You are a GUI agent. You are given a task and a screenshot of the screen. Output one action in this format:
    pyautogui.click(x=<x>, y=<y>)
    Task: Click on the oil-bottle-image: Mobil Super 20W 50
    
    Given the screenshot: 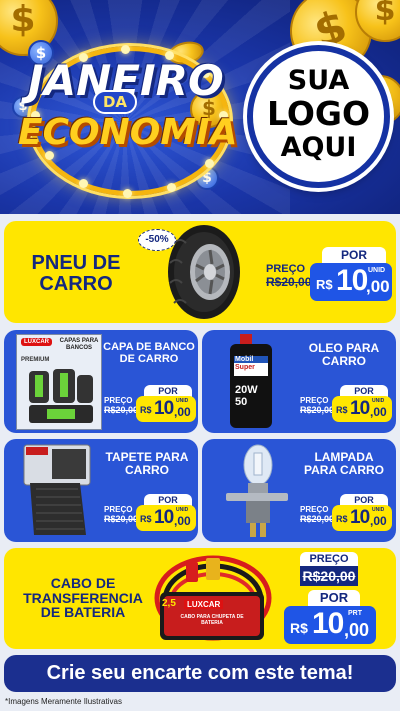 What is the action you would take?
    pyautogui.click(x=252, y=382)
    